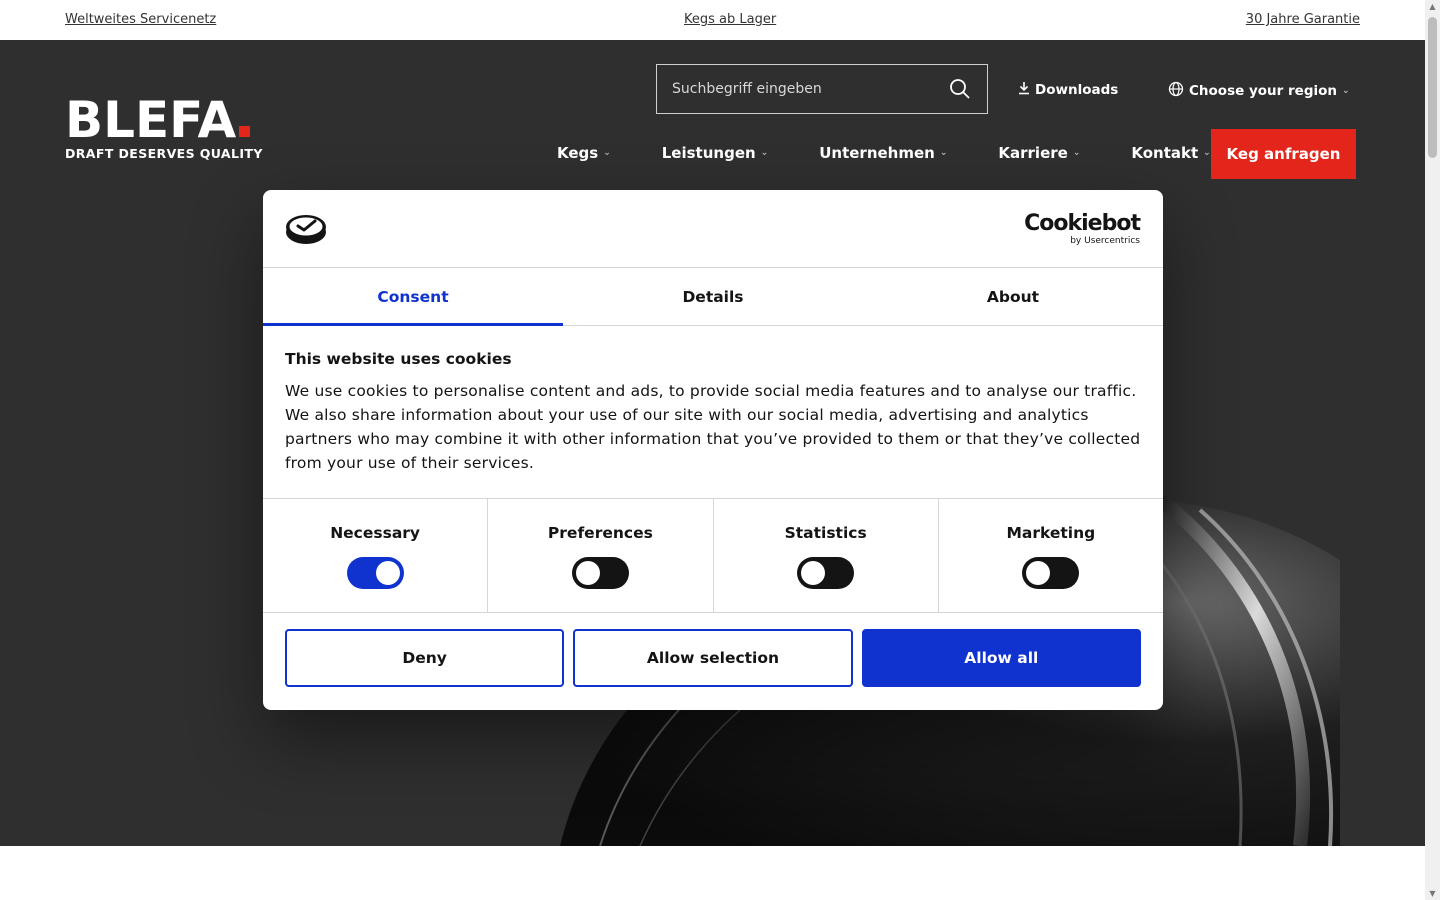 The image size is (1440, 900). I want to click on marketing-switch, so click(1051, 573).